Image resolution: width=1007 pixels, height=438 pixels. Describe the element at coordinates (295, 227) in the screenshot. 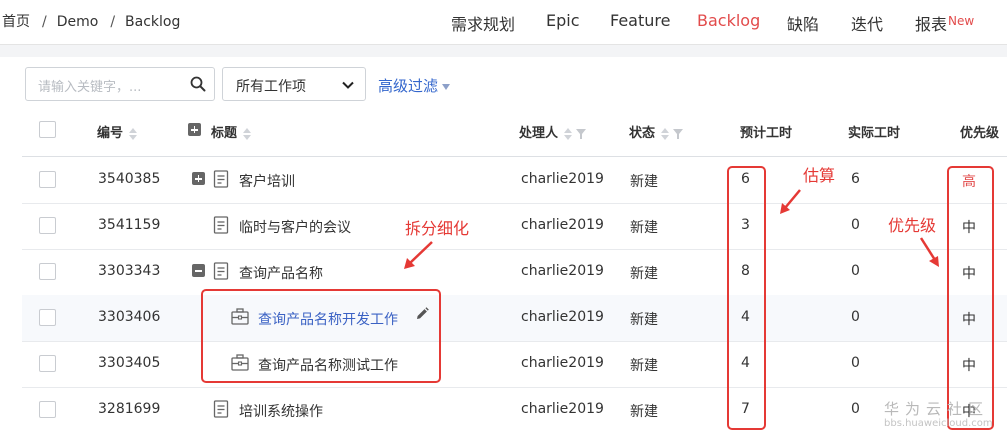

I see `row-title: 临时与客户的会议` at that location.